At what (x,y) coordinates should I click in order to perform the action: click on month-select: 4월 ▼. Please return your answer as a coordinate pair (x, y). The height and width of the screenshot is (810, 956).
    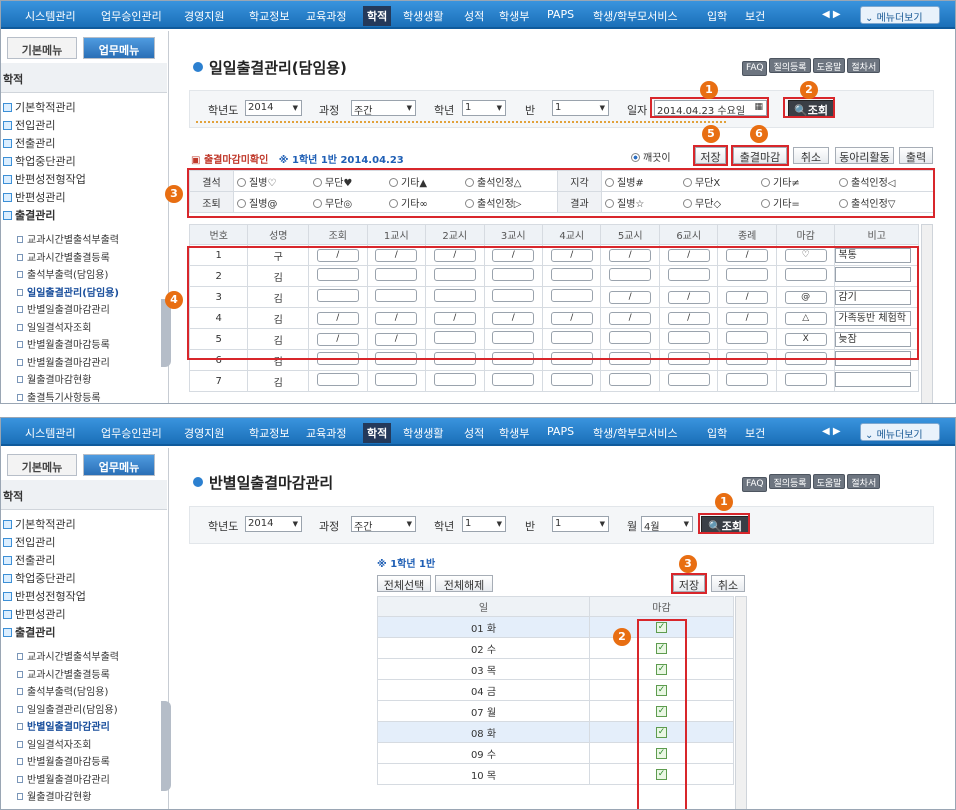
    Looking at the image, I should click on (667, 524).